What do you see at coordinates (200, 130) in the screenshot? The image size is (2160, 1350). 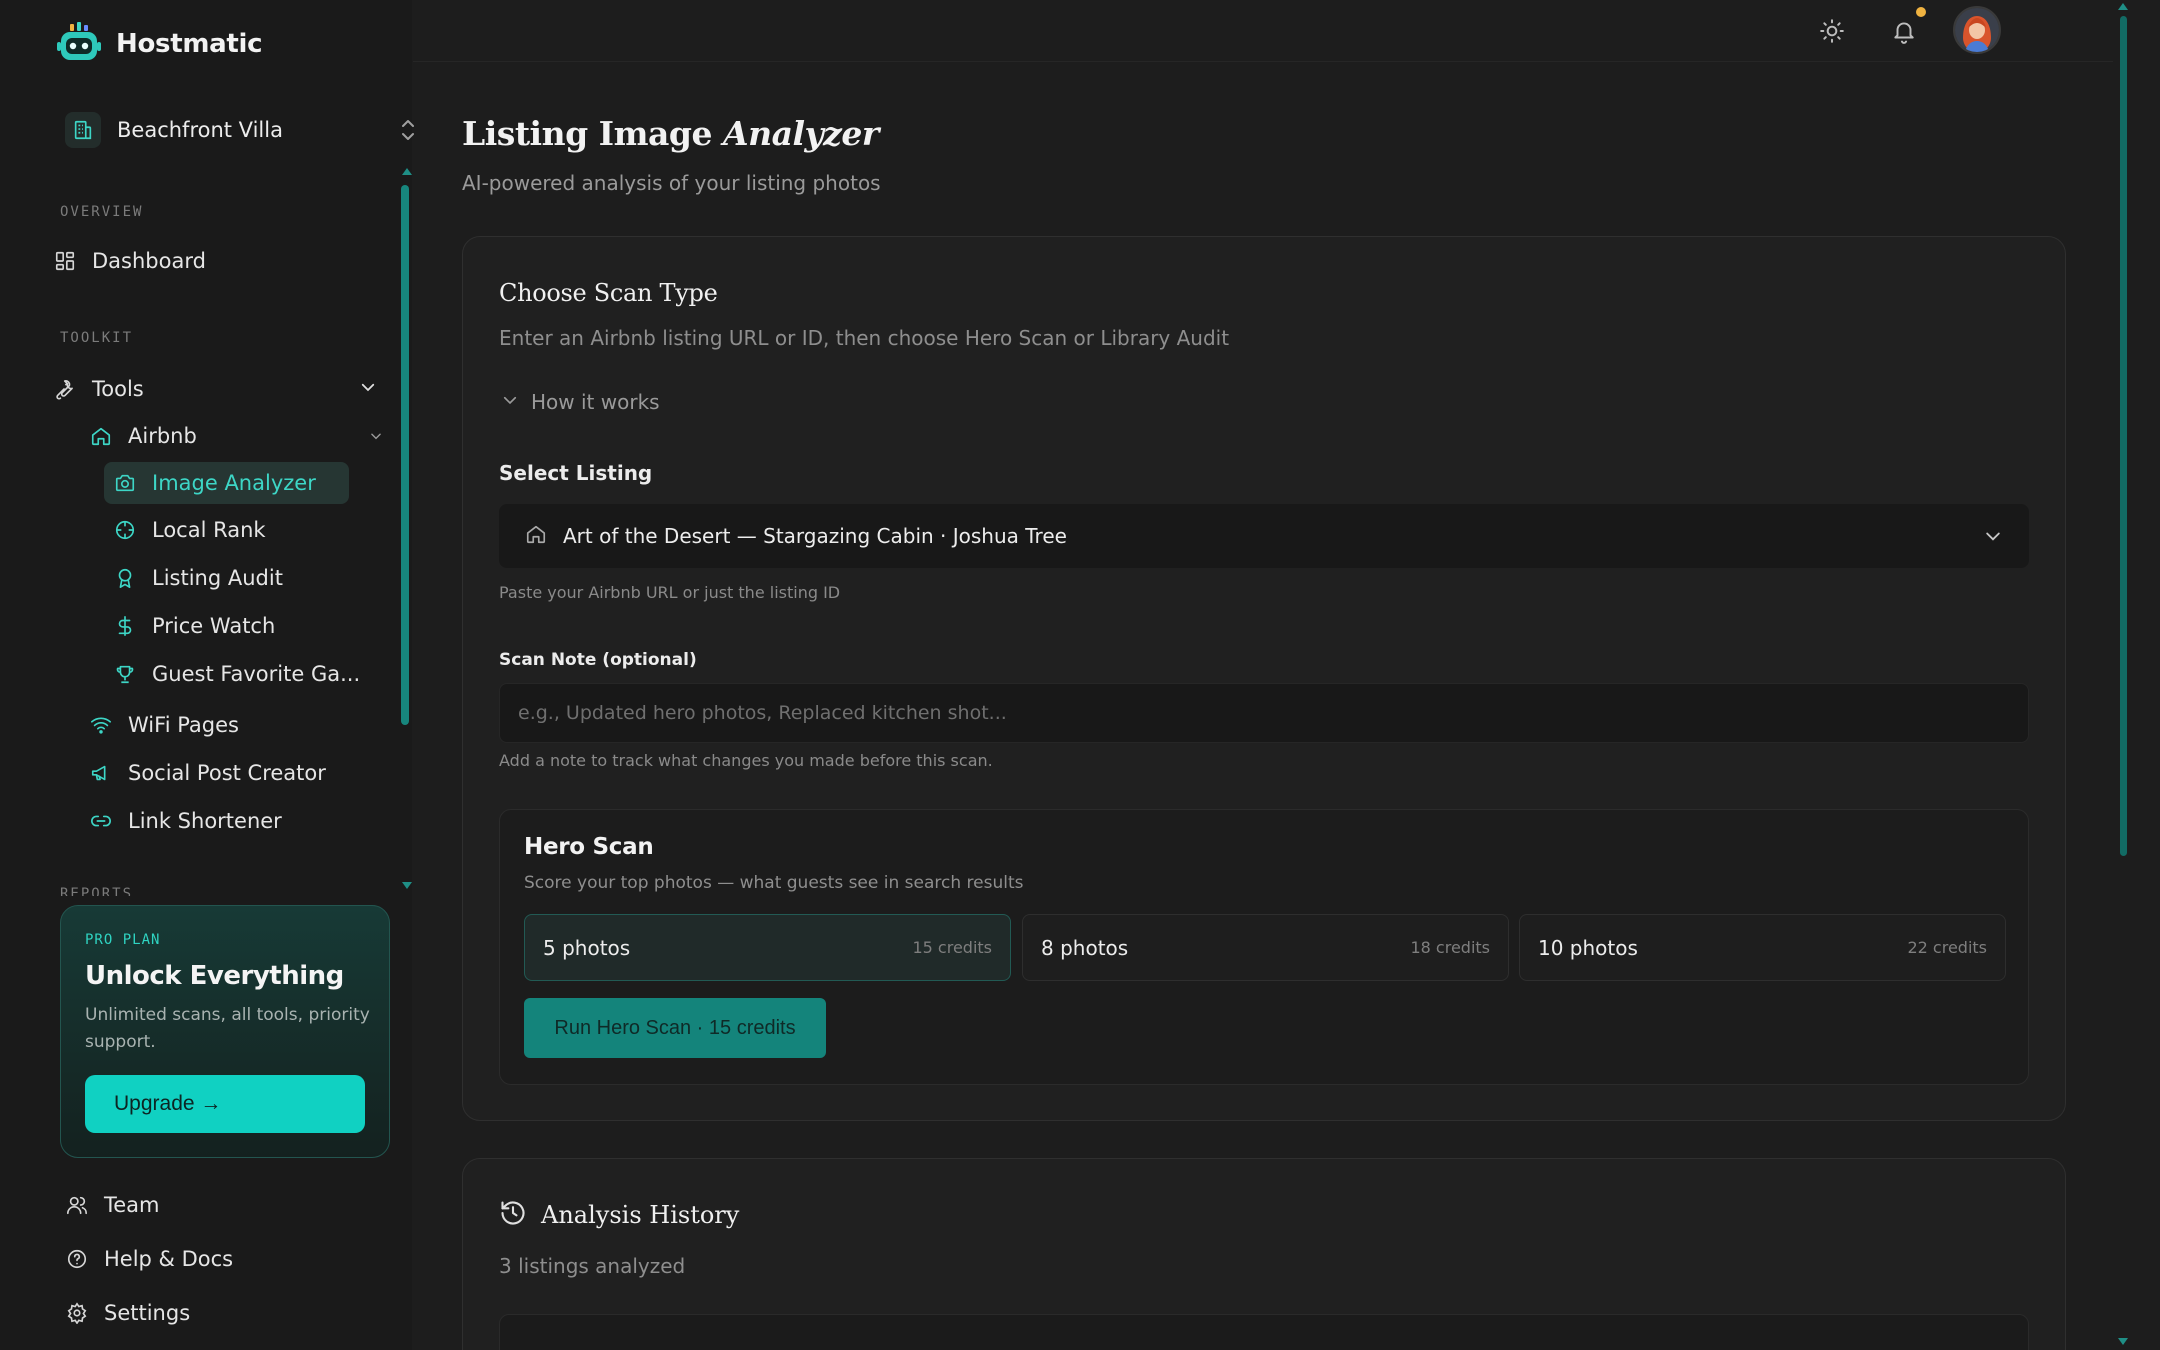 I see `property-name: Beachfront Villa` at bounding box center [200, 130].